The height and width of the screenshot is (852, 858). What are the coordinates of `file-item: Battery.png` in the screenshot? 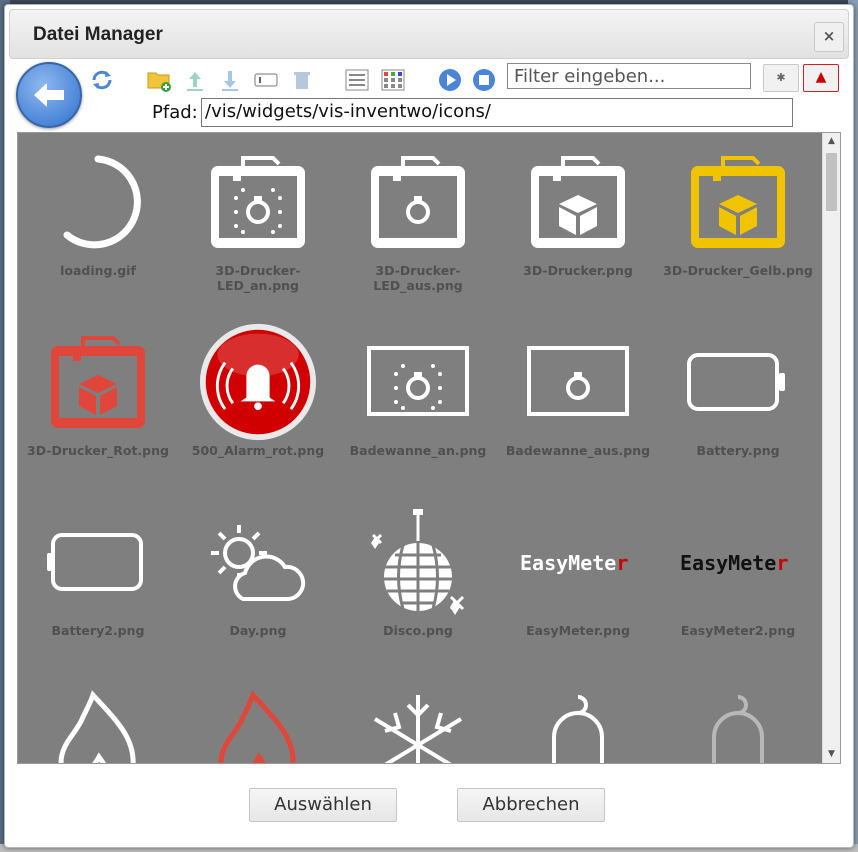 It's located at (738, 403).